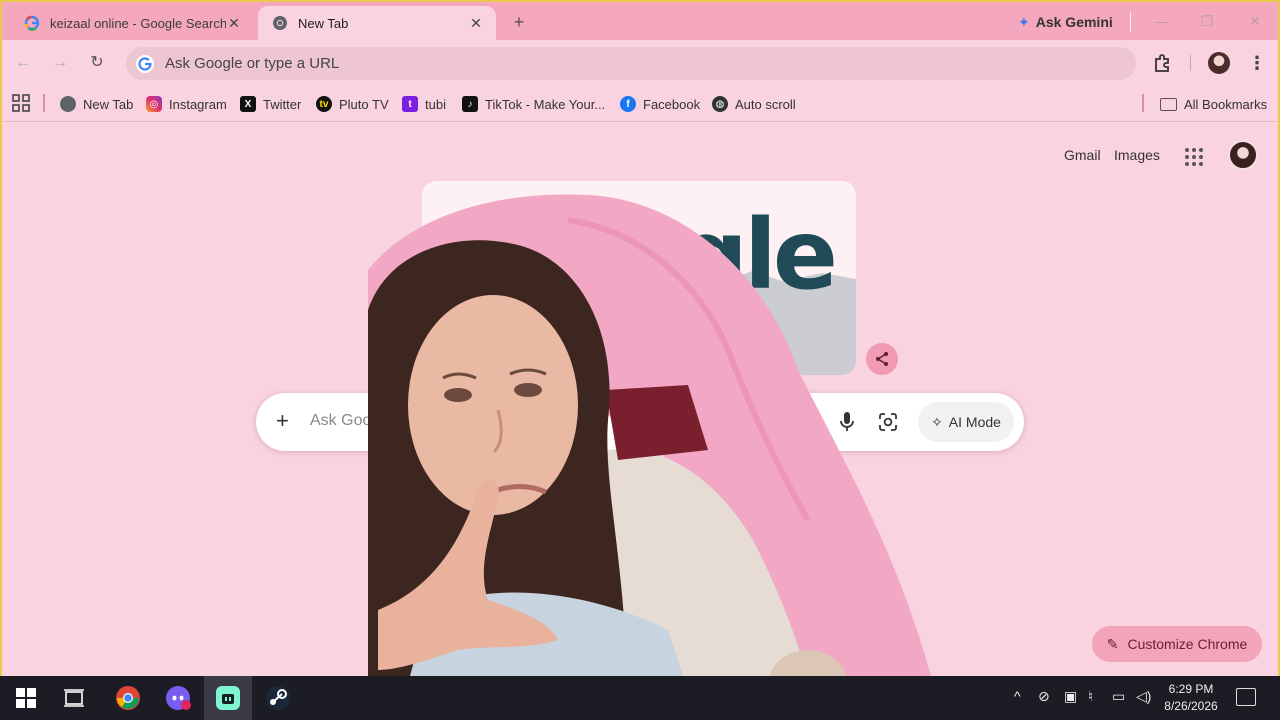 This screenshot has width=1280, height=720. Describe the element at coordinates (323, 23) in the screenshot. I see `tab-title: New Tab` at that location.